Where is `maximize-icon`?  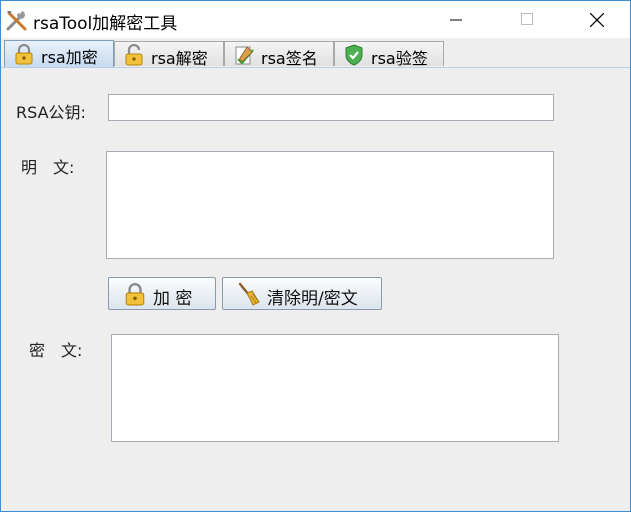
maximize-icon is located at coordinates (527, 19).